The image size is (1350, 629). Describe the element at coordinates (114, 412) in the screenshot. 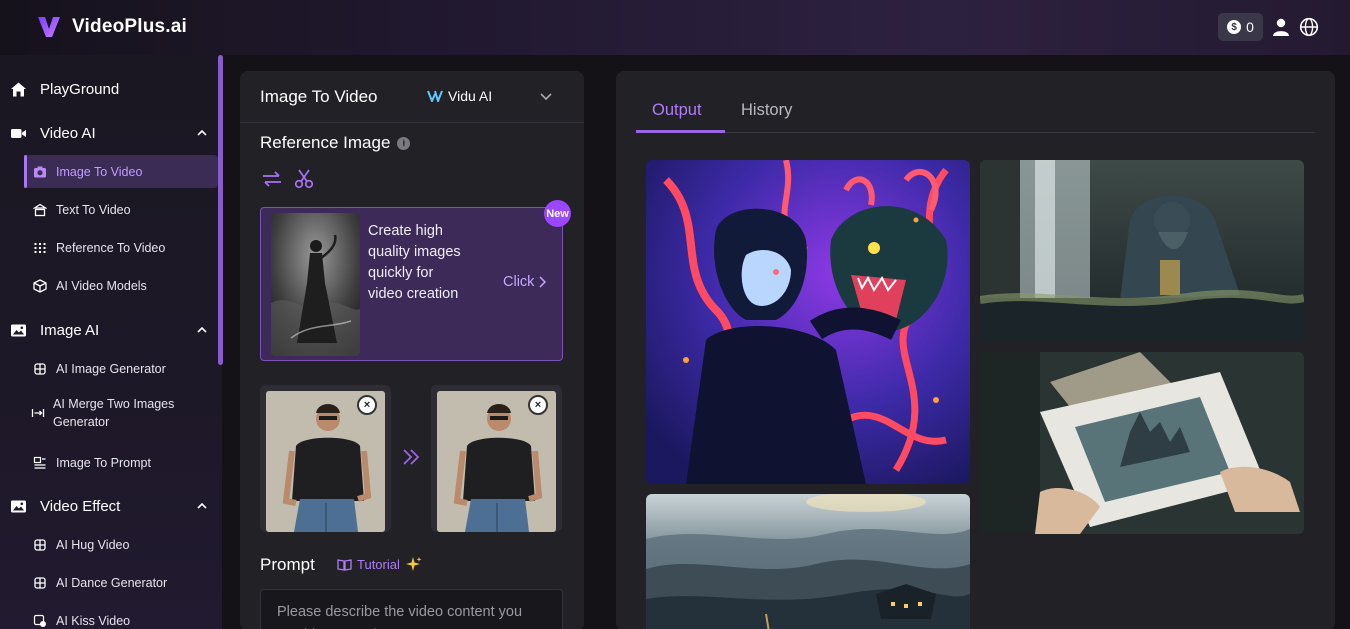

I see `sidebar-item-label: AI Merge Two Images Generator` at that location.